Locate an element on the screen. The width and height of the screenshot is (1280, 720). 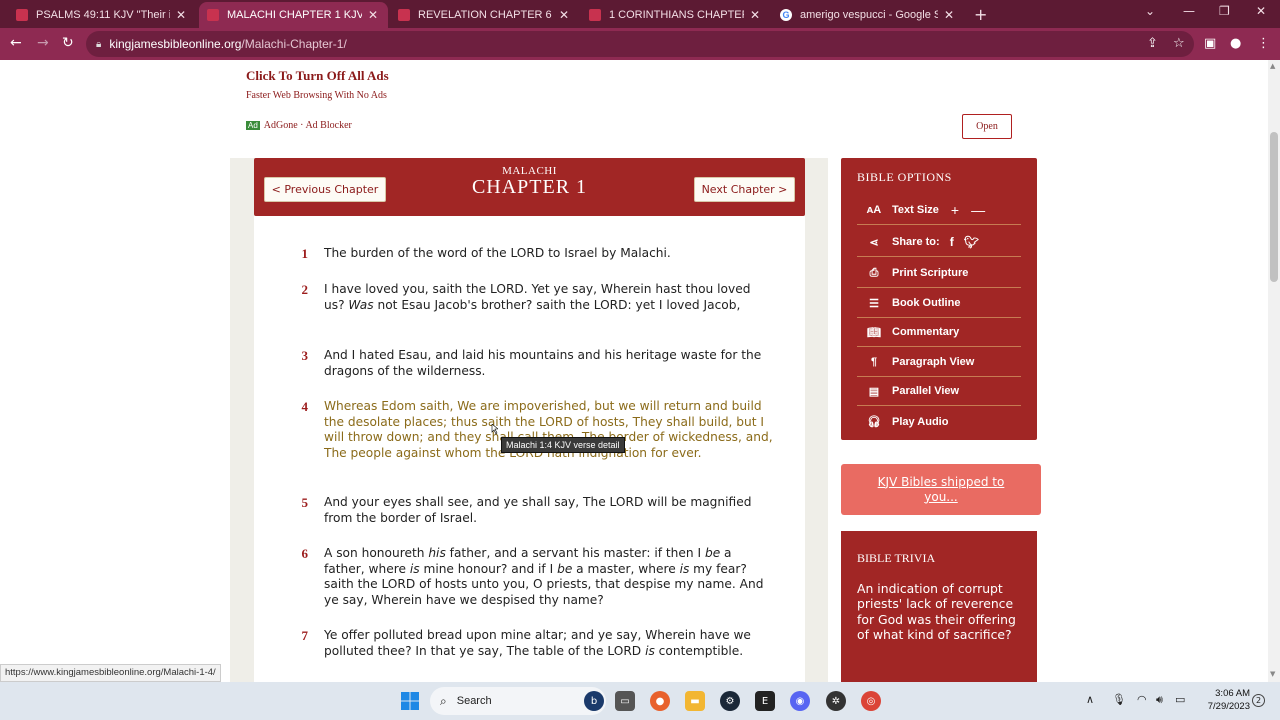
discord-icon: ◉ is located at coordinates (800, 701).